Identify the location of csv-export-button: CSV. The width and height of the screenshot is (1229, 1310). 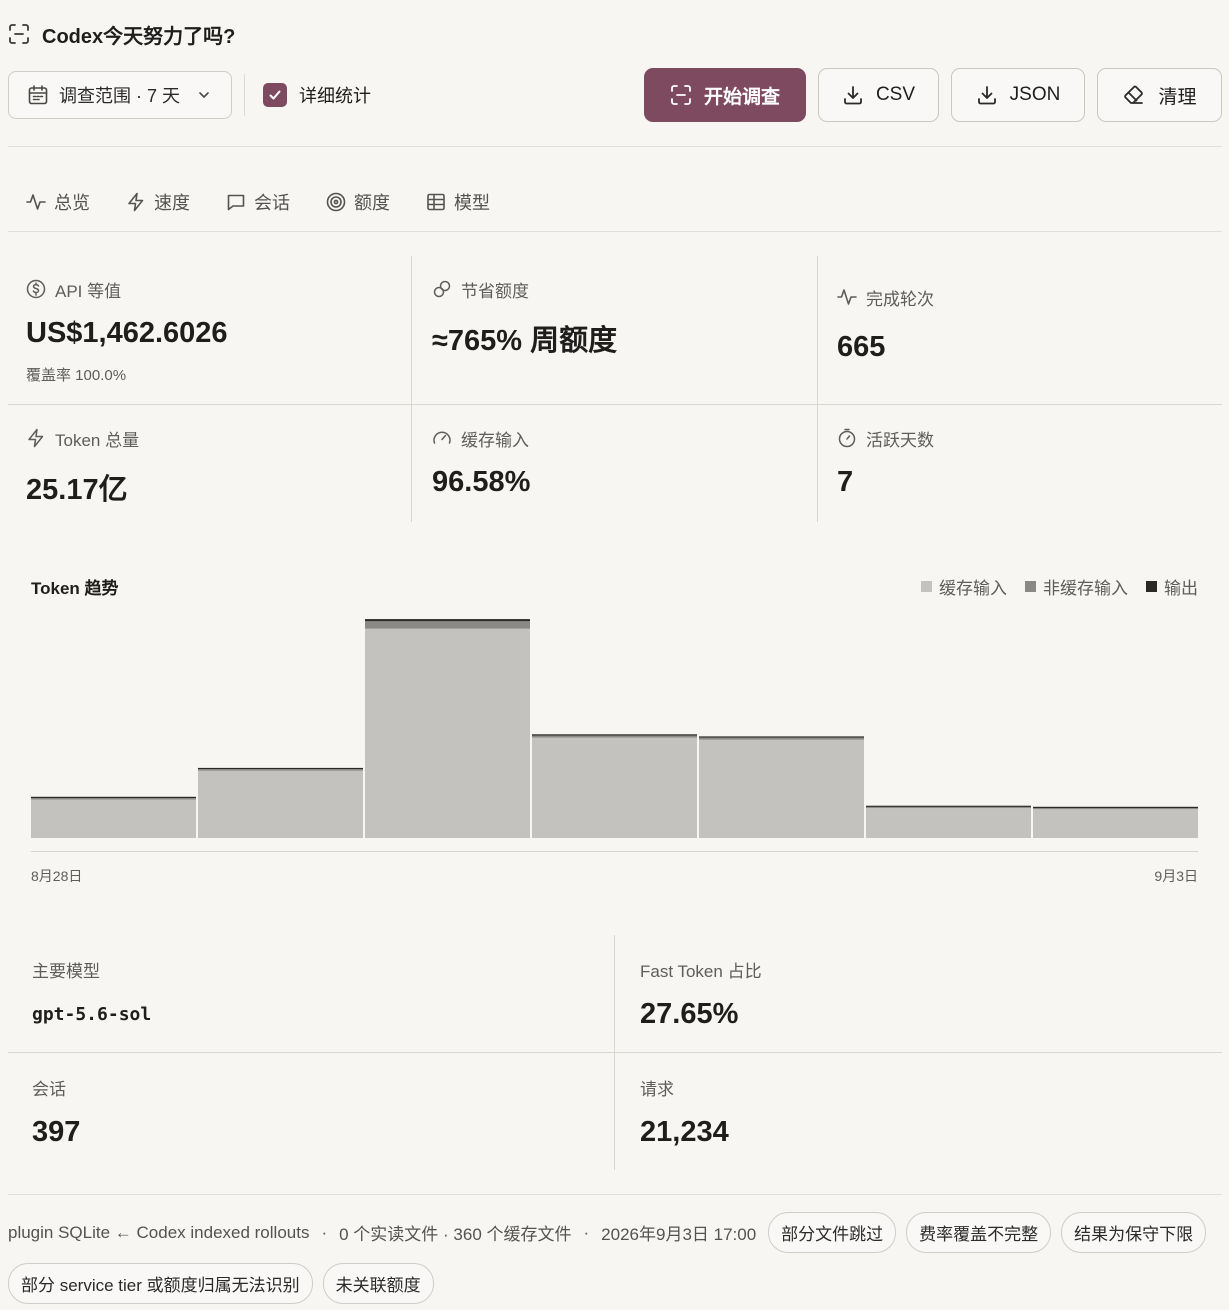
(878, 95).